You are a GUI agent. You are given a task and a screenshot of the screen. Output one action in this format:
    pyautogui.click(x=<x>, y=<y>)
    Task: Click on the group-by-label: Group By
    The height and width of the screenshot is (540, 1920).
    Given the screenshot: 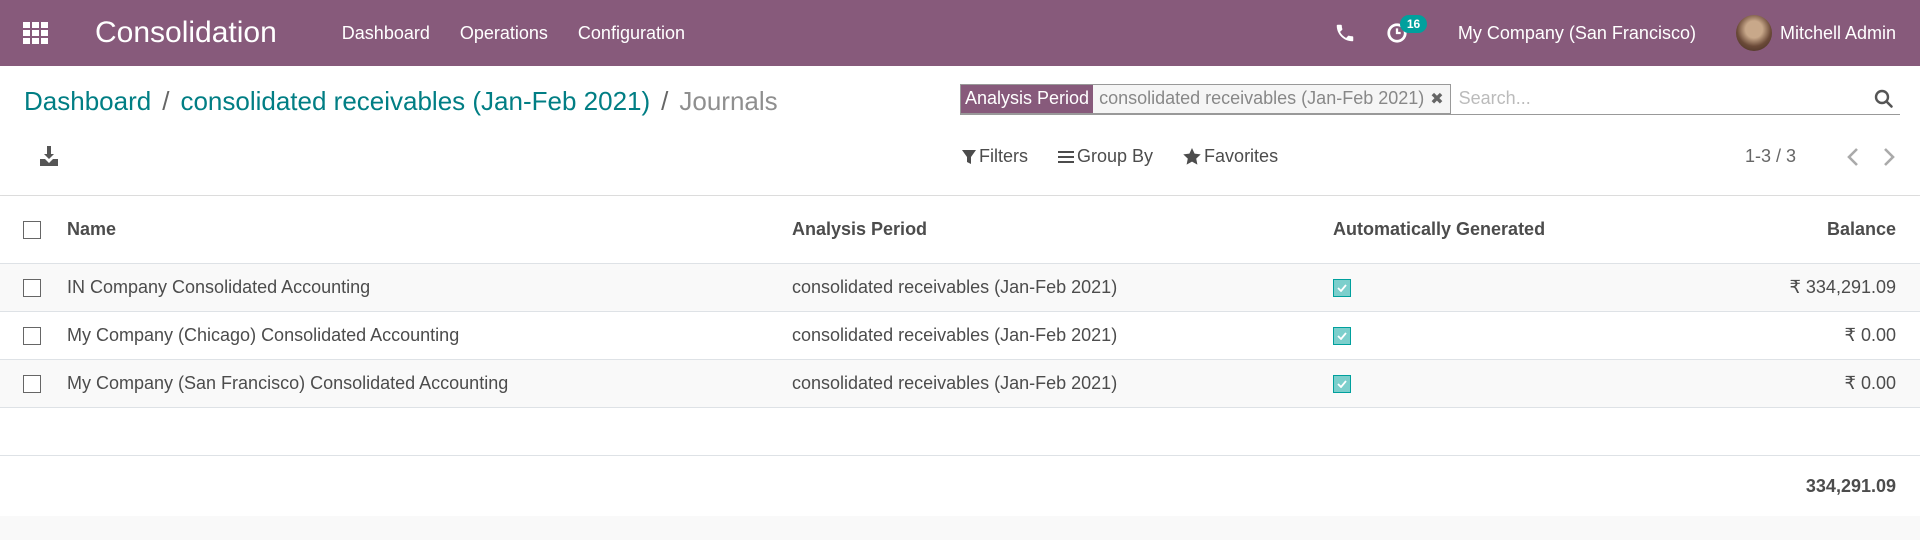 What is the action you would take?
    pyautogui.click(x=1115, y=156)
    